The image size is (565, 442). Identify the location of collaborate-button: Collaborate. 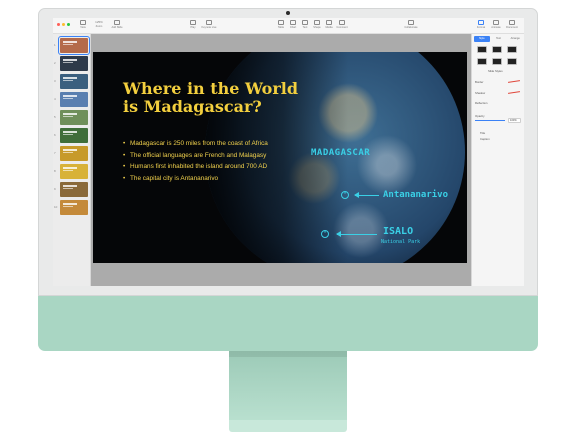
(411, 24).